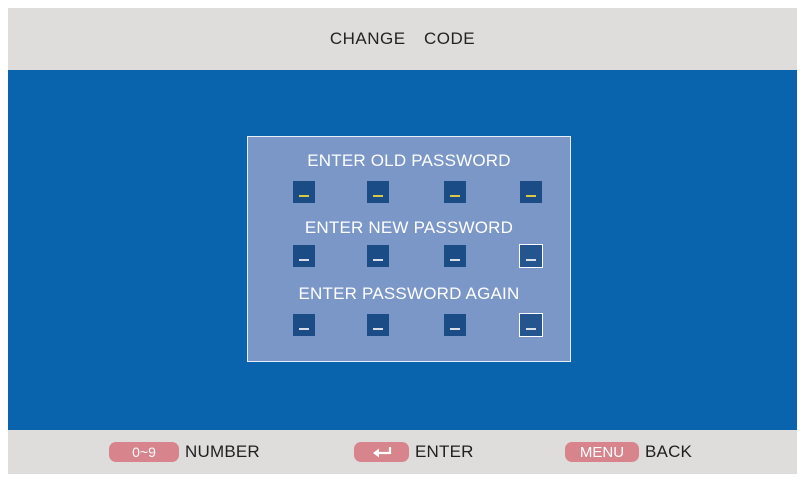 The image size is (805, 482). What do you see at coordinates (409, 325) in the screenshot?
I see `confirm-password-field` at bounding box center [409, 325].